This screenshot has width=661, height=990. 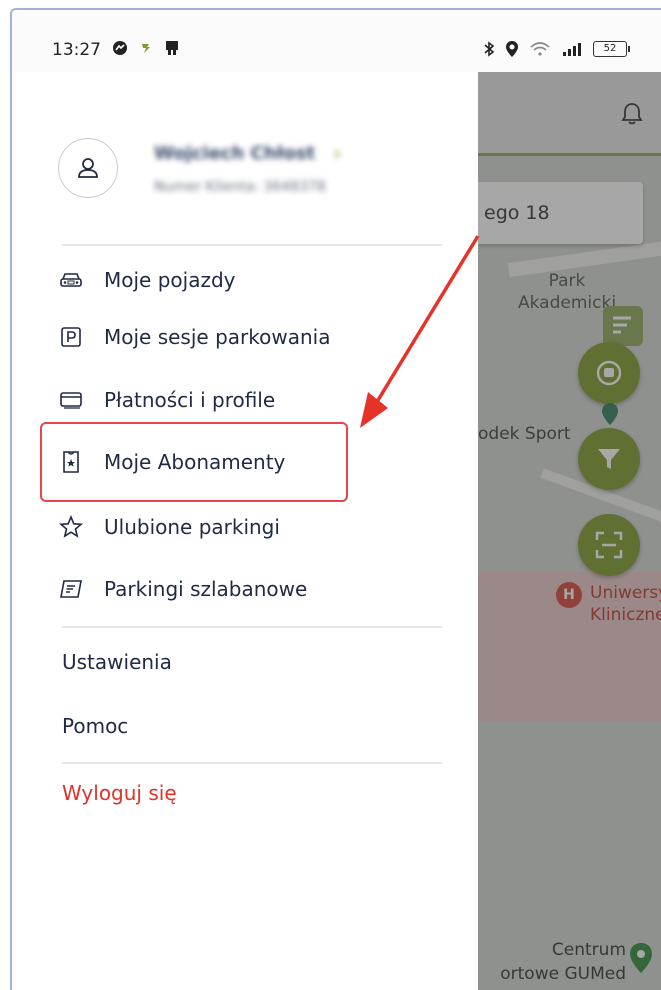 What do you see at coordinates (172, 48) in the screenshot?
I see `app-notification-icon` at bounding box center [172, 48].